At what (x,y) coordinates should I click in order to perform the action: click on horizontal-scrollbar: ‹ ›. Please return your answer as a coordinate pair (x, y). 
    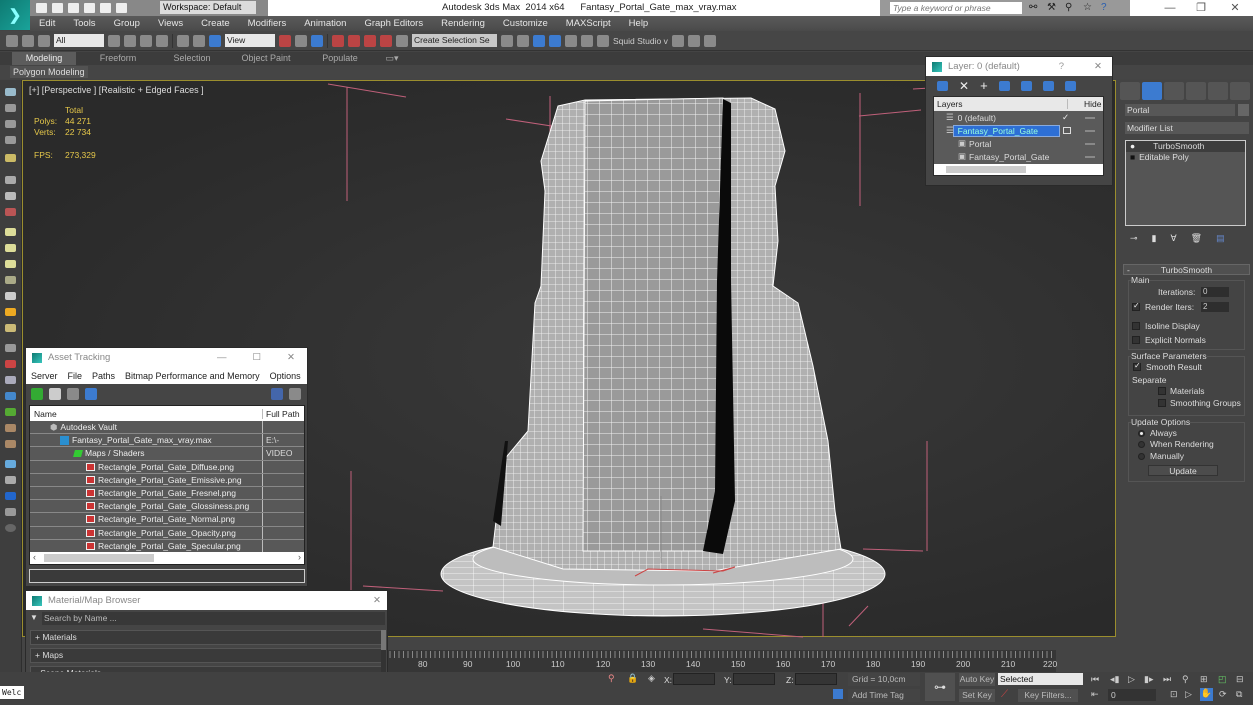
    Looking at the image, I should click on (167, 558).